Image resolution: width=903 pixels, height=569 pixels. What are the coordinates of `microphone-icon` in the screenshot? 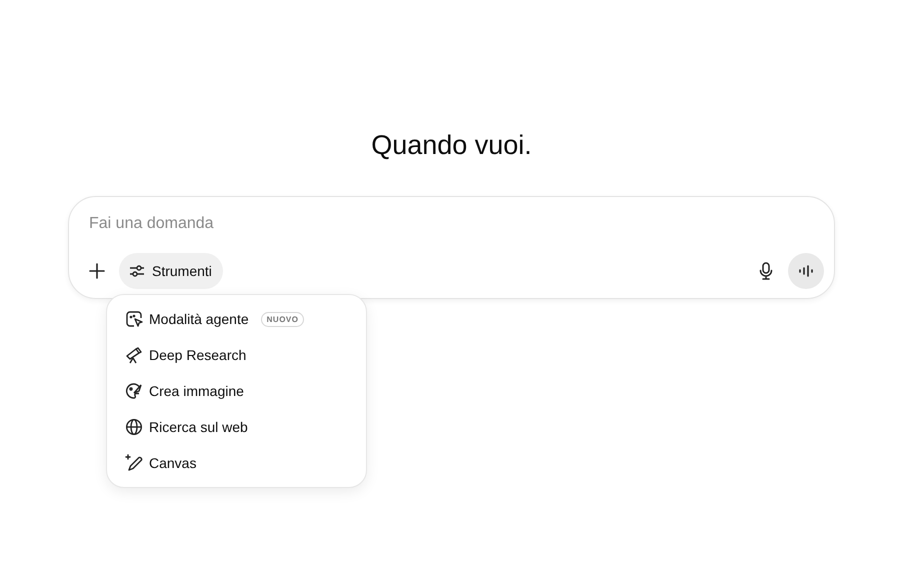 It's located at (766, 271).